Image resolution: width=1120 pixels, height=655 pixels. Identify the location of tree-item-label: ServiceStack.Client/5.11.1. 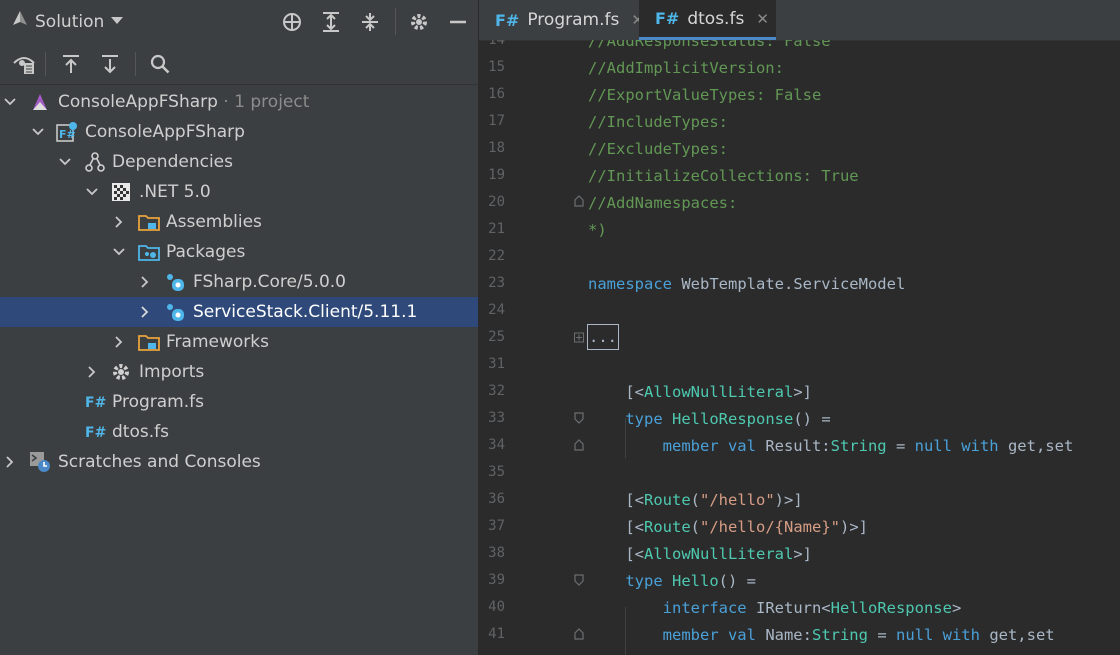
(305, 312).